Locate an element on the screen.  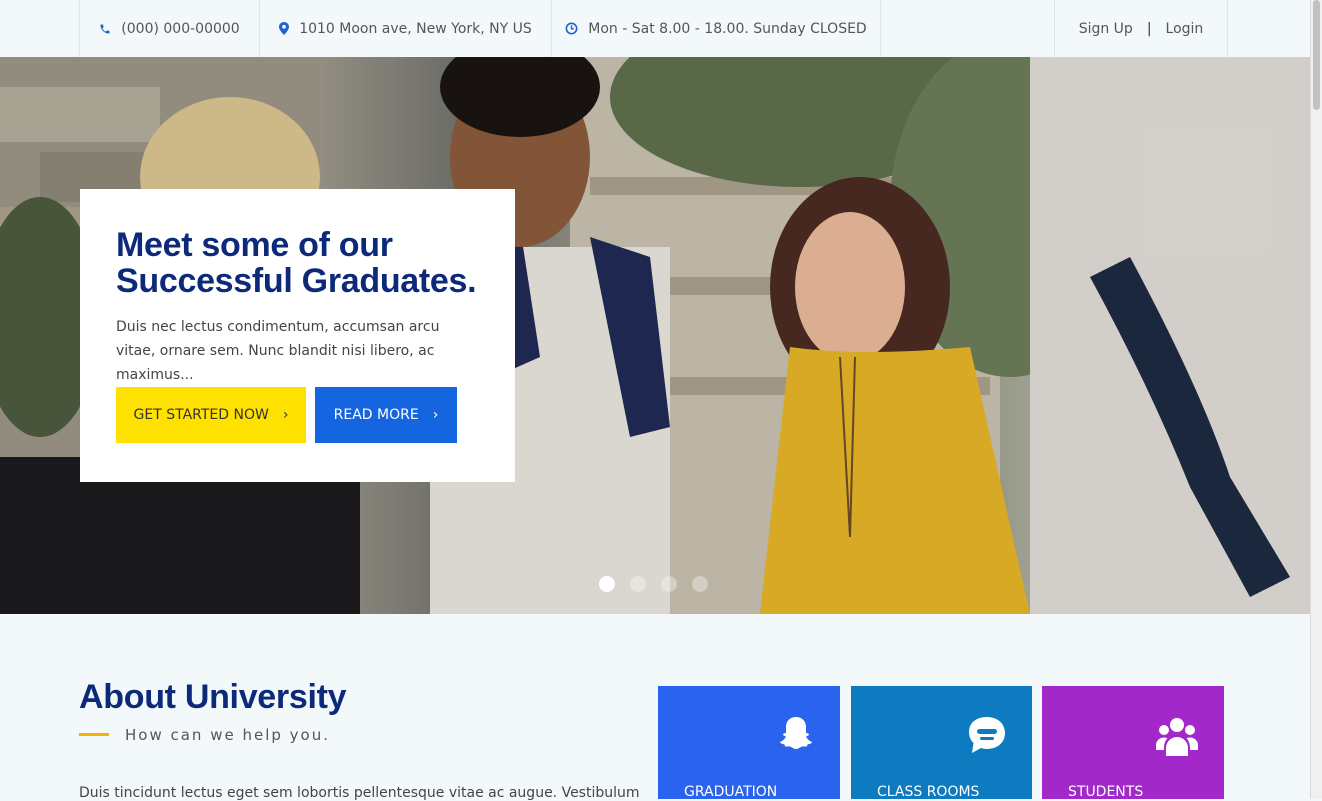
clock-icon is located at coordinates (571, 28).